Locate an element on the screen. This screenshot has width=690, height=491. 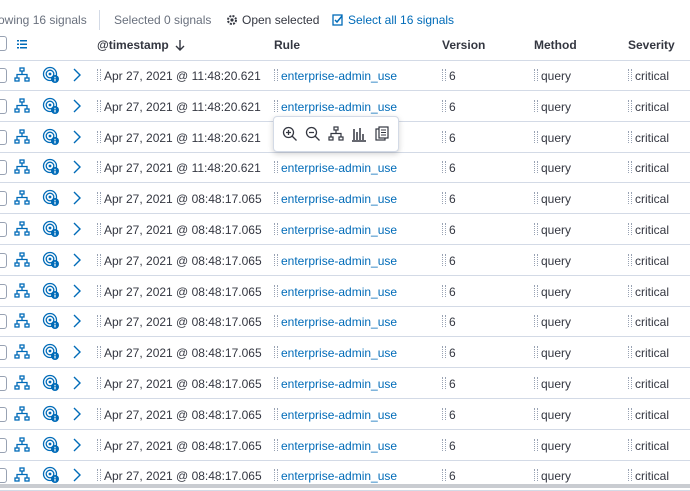
column-header-version: Version is located at coordinates (463, 45).